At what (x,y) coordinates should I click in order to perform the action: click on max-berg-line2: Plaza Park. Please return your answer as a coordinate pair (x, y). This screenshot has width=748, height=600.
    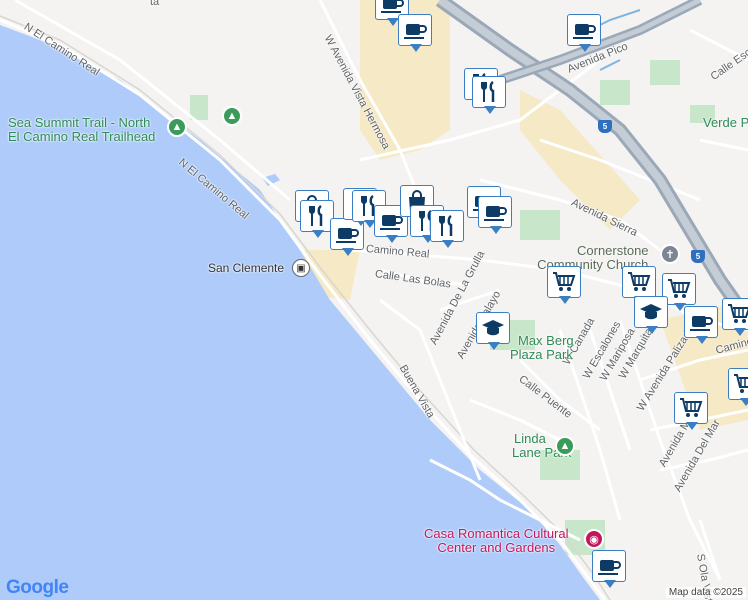
    Looking at the image, I should click on (541, 354).